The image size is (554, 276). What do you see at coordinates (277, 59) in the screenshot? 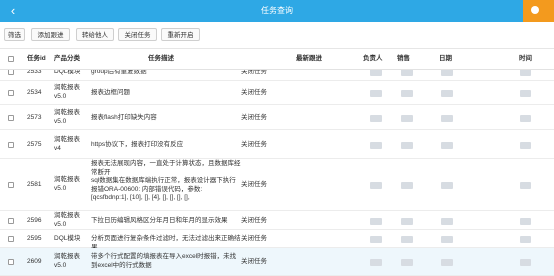
I see `table-header: 任务id 产品分类 任务描述 最新跟进 负责人 销售 日期 时间` at bounding box center [277, 59].